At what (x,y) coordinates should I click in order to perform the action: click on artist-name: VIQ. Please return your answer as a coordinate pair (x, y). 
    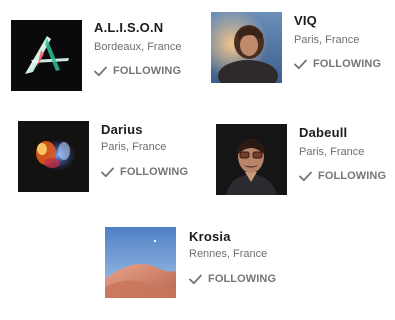
    Looking at the image, I should click on (305, 20).